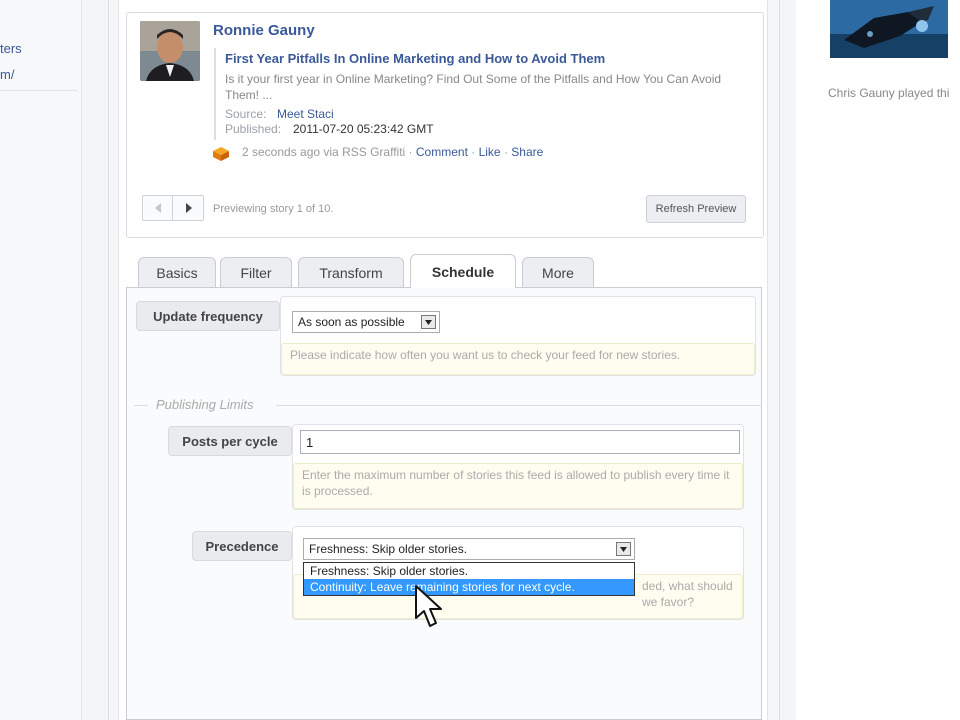 The height and width of the screenshot is (720, 960). I want to click on tab-more: More, so click(558, 272).